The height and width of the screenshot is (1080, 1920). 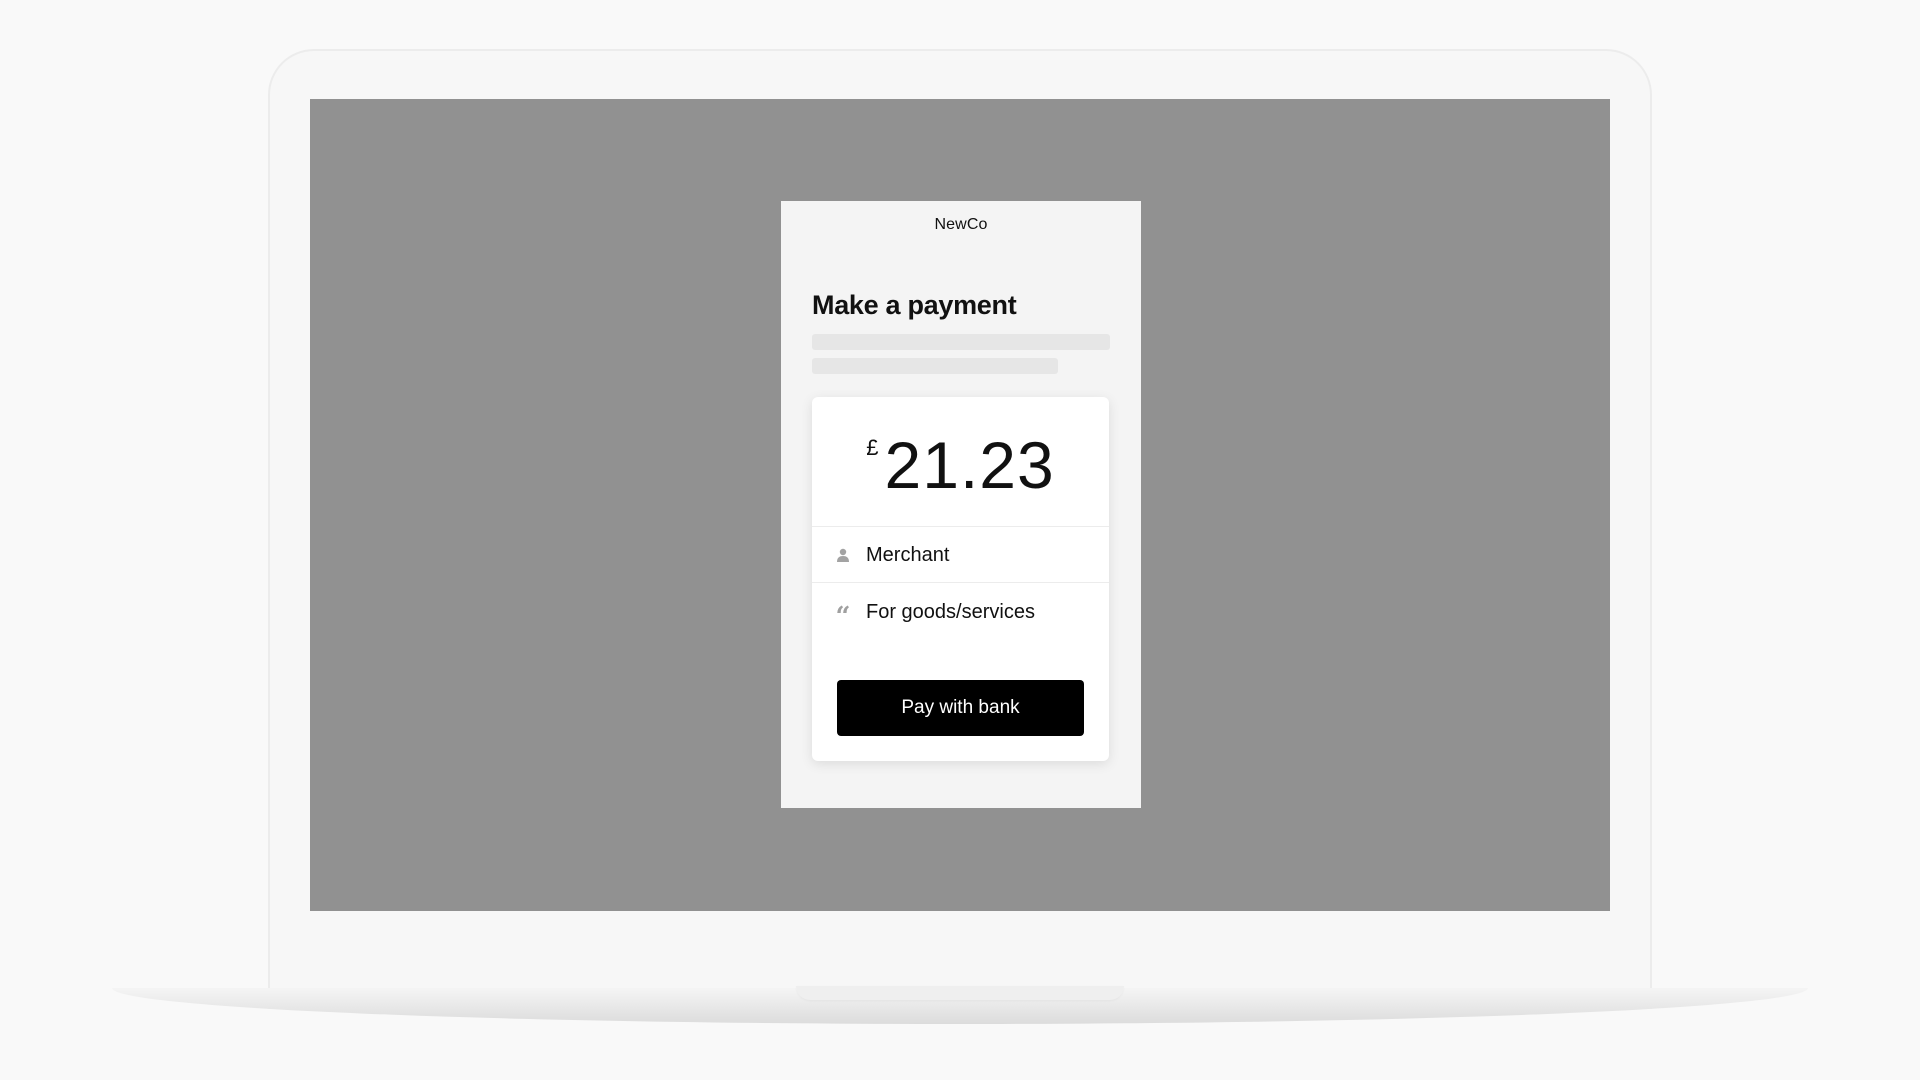 What do you see at coordinates (969, 465) in the screenshot?
I see `amount-value: 21.23` at bounding box center [969, 465].